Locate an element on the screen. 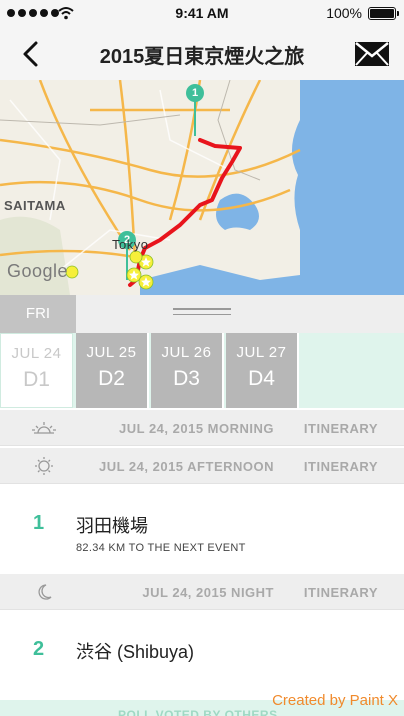  tab-day-3: JUL 26 D3 is located at coordinates (187, 370).